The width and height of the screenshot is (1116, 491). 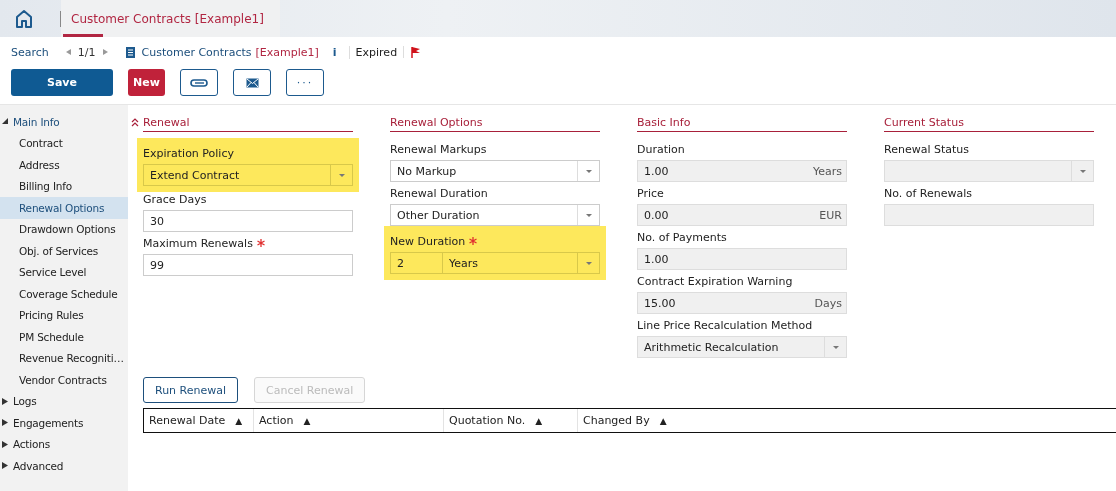 I want to click on dropdown-field: Arithmetic Recalculation, so click(x=742, y=347).